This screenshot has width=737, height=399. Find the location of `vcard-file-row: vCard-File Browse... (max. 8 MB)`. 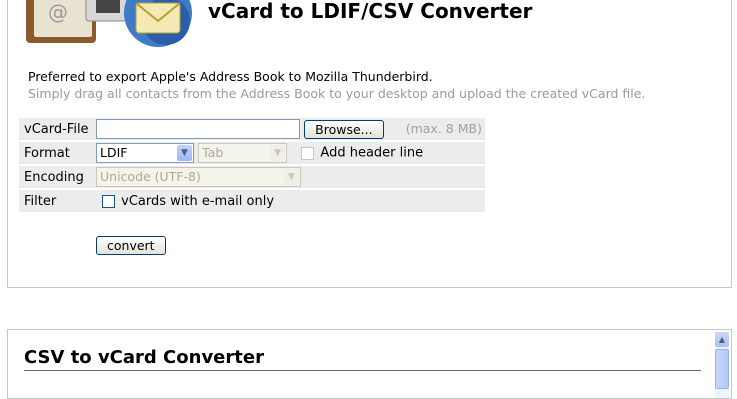

vcard-file-row: vCard-File Browse... (max. 8 MB) is located at coordinates (252, 129).